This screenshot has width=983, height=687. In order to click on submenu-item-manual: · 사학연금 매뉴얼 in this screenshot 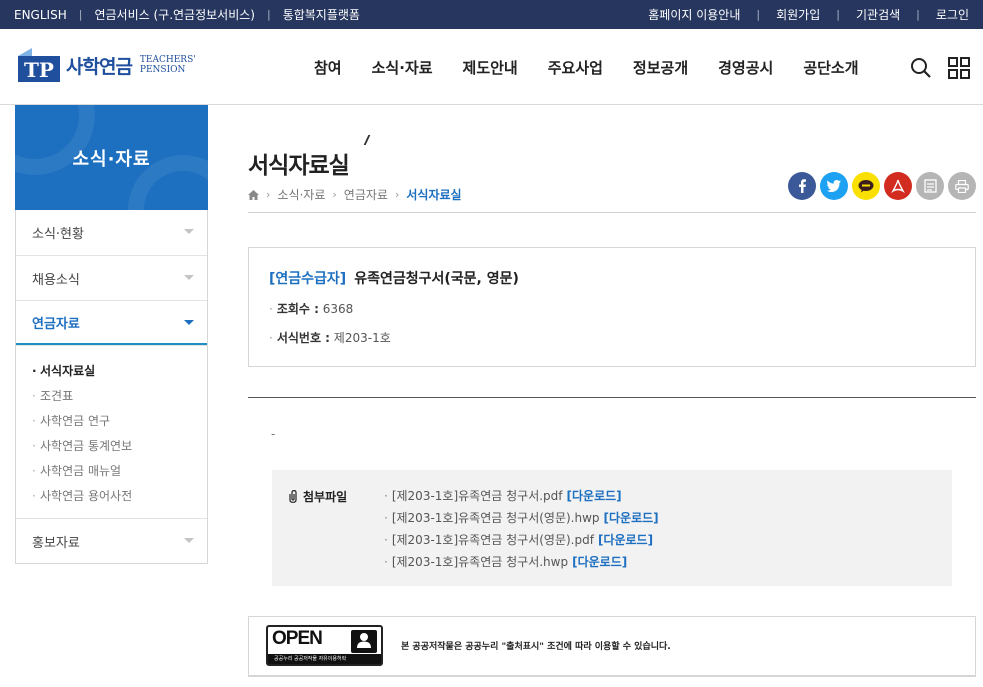, I will do `click(119, 470)`.